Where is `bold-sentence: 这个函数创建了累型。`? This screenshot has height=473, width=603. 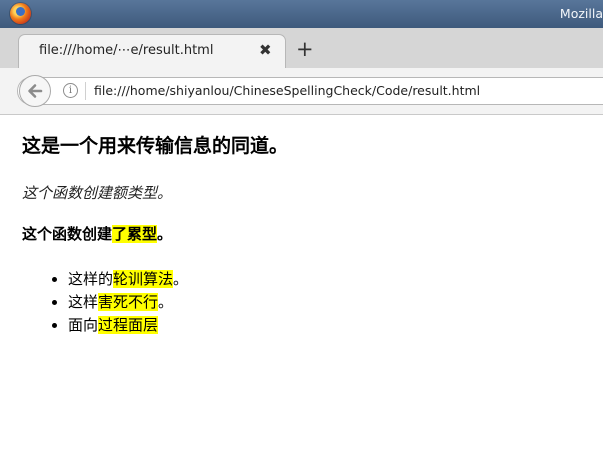
bold-sentence: 这个函数创建了累型。 is located at coordinates (97, 233).